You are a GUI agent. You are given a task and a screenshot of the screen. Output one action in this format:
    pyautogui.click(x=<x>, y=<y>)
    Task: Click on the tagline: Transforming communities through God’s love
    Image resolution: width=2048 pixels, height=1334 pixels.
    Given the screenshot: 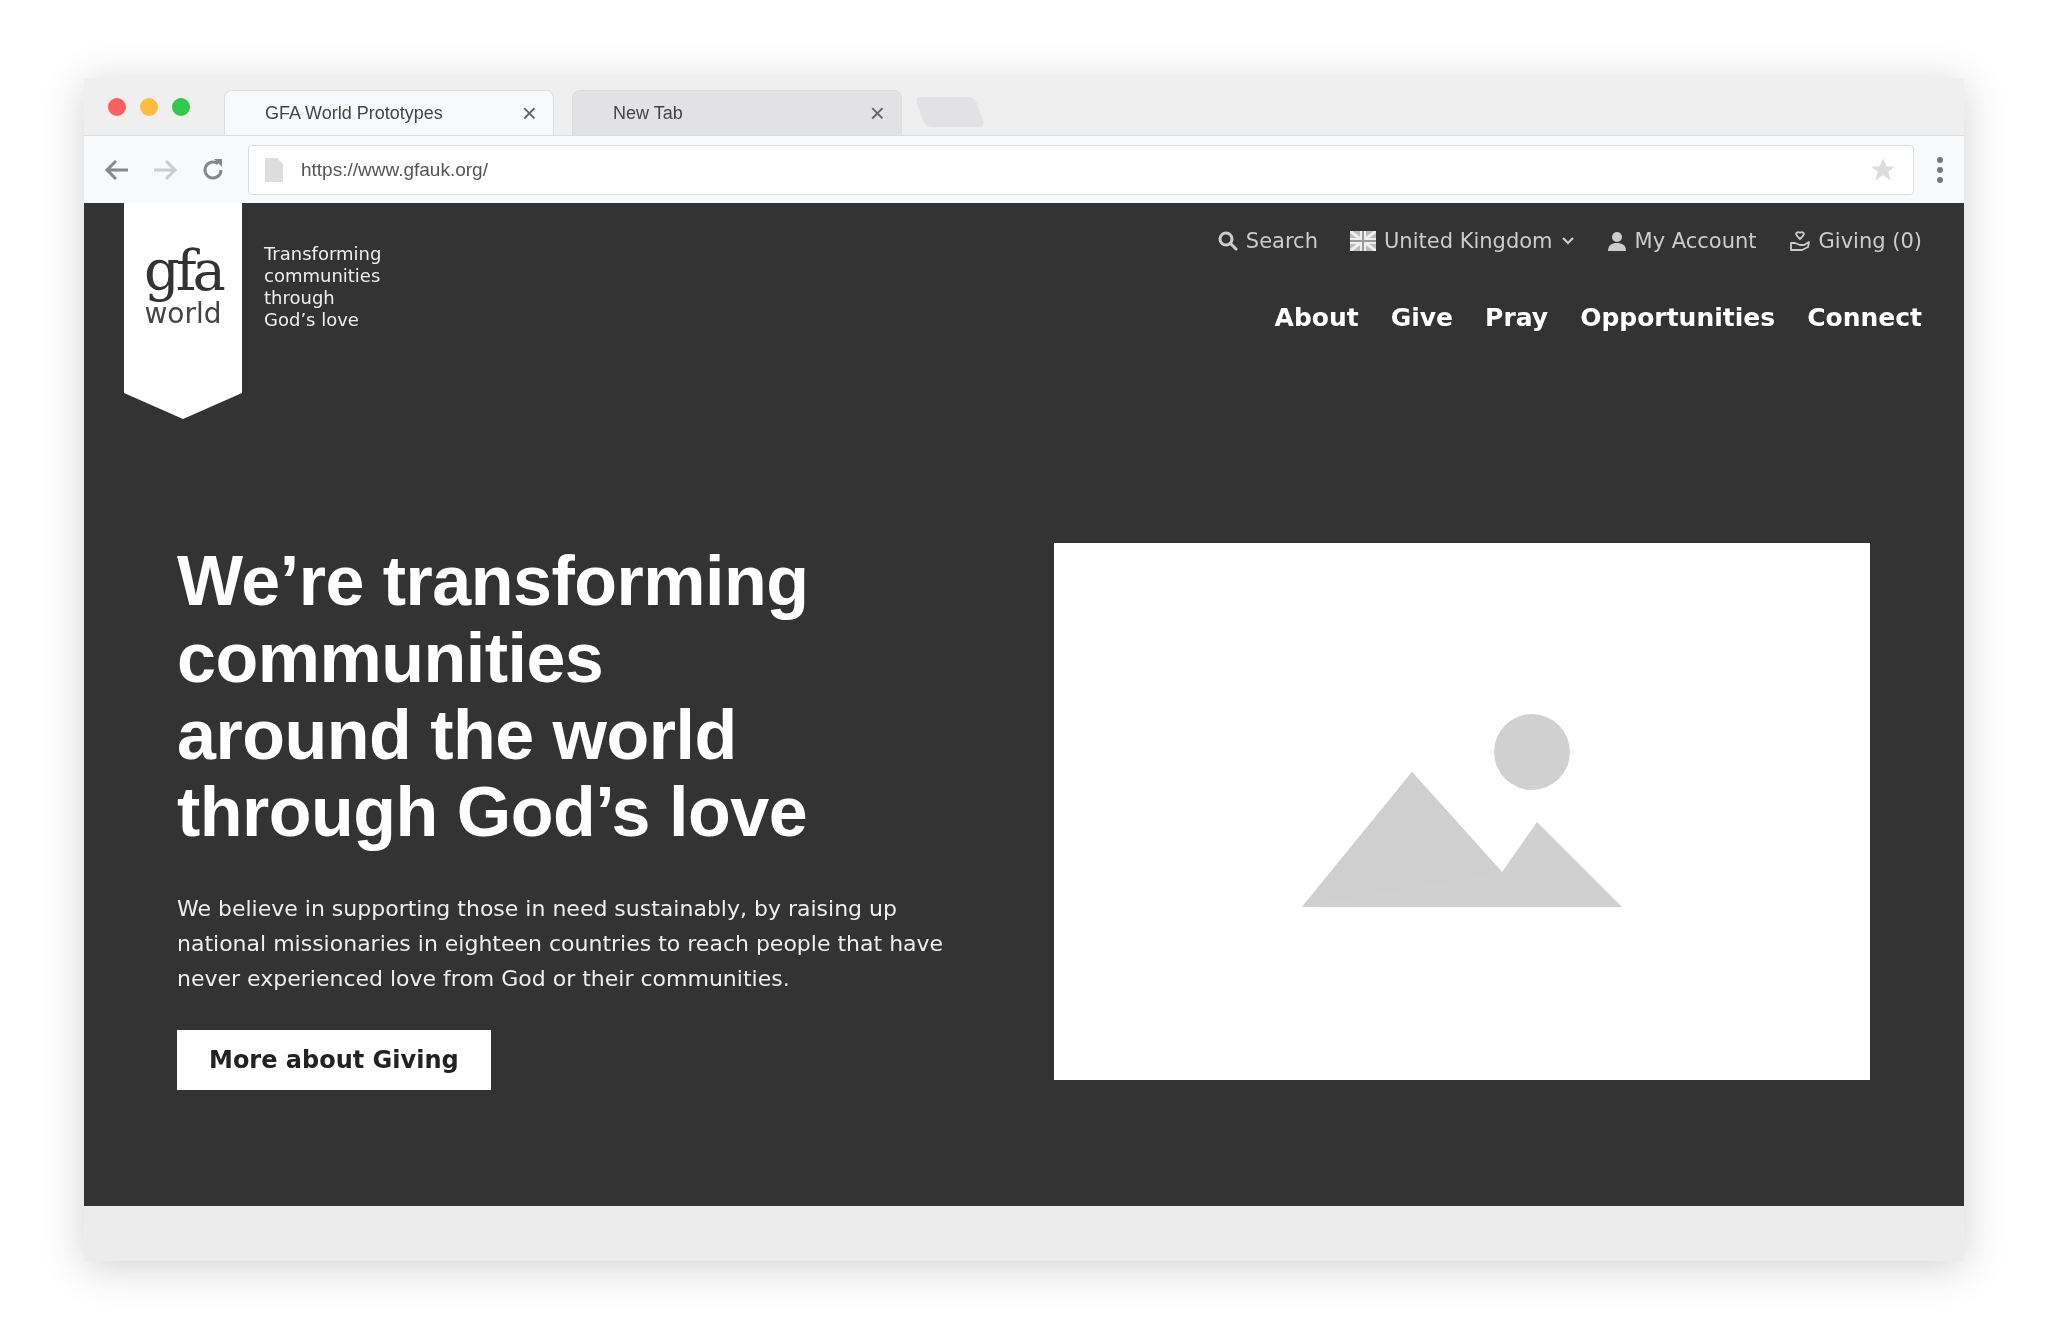 What is the action you would take?
    pyautogui.click(x=323, y=287)
    